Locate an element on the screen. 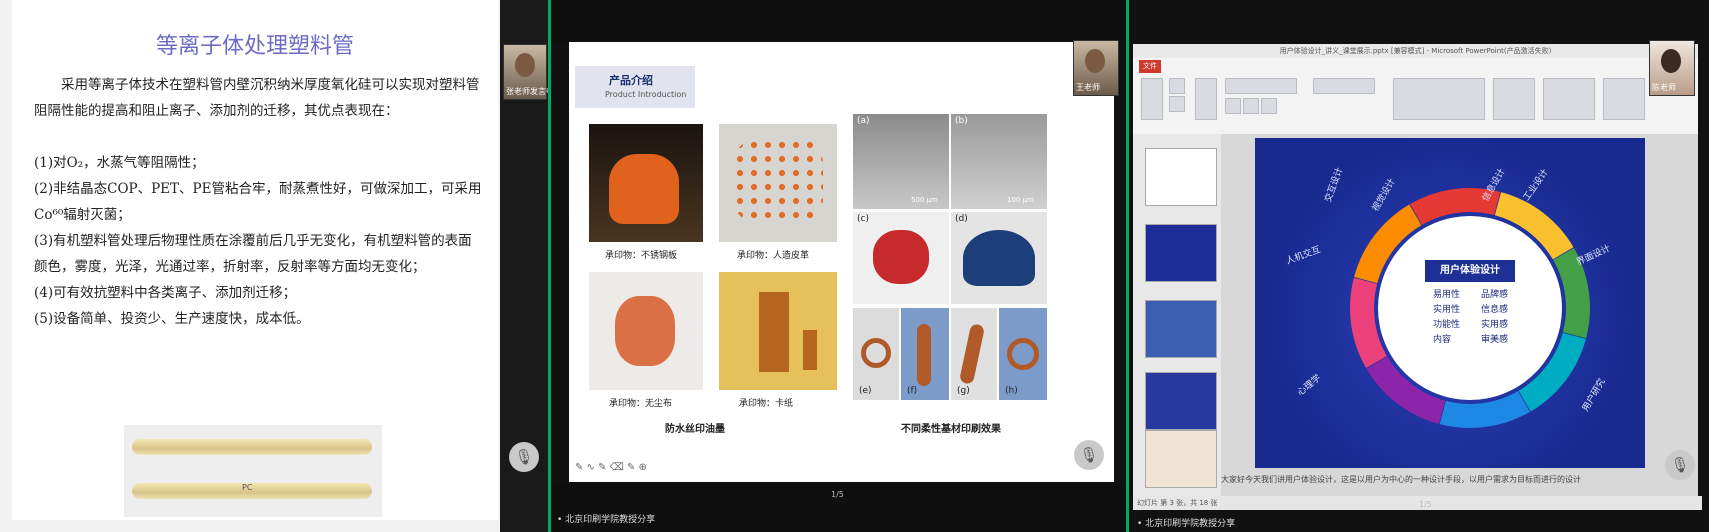 This screenshot has width=1709, height=532. powerpoint-status-bar: 幻灯片 第 3 张，共 18 张 is located at coordinates (1417, 503).